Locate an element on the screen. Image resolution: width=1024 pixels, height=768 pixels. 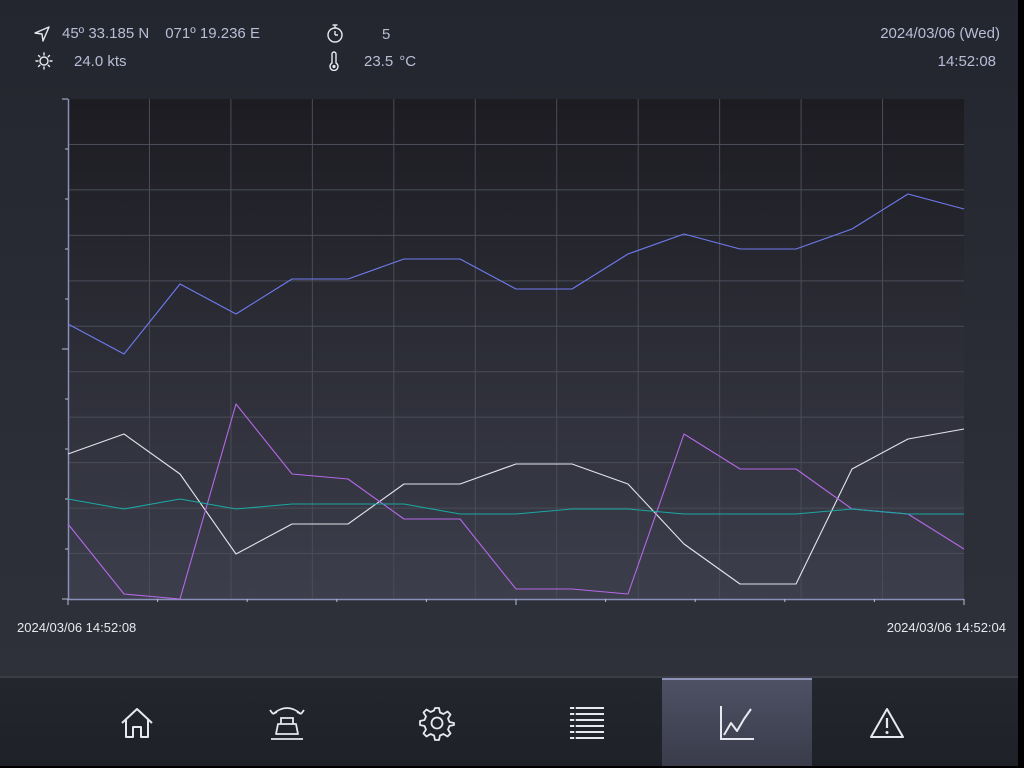
line-chart-icon is located at coordinates (737, 723).